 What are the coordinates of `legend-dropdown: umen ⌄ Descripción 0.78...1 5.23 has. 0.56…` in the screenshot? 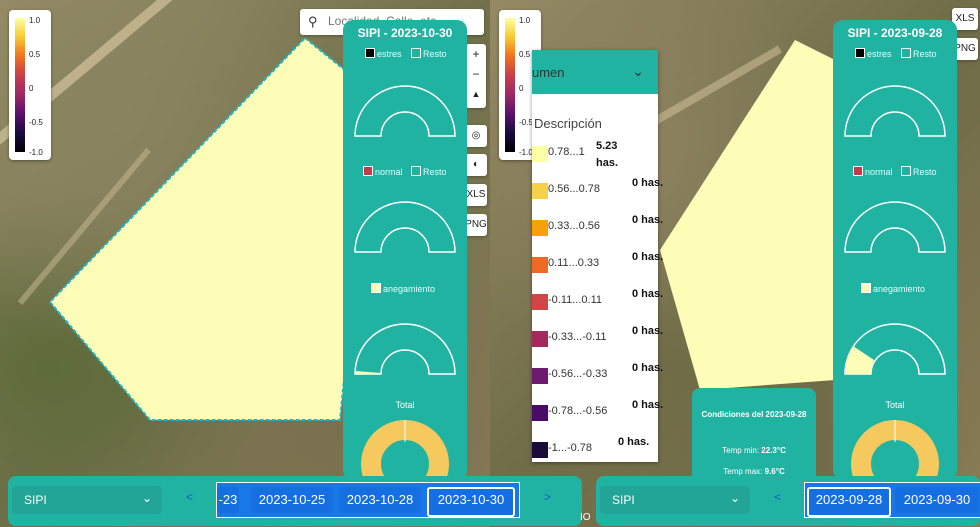 It's located at (597, 256).